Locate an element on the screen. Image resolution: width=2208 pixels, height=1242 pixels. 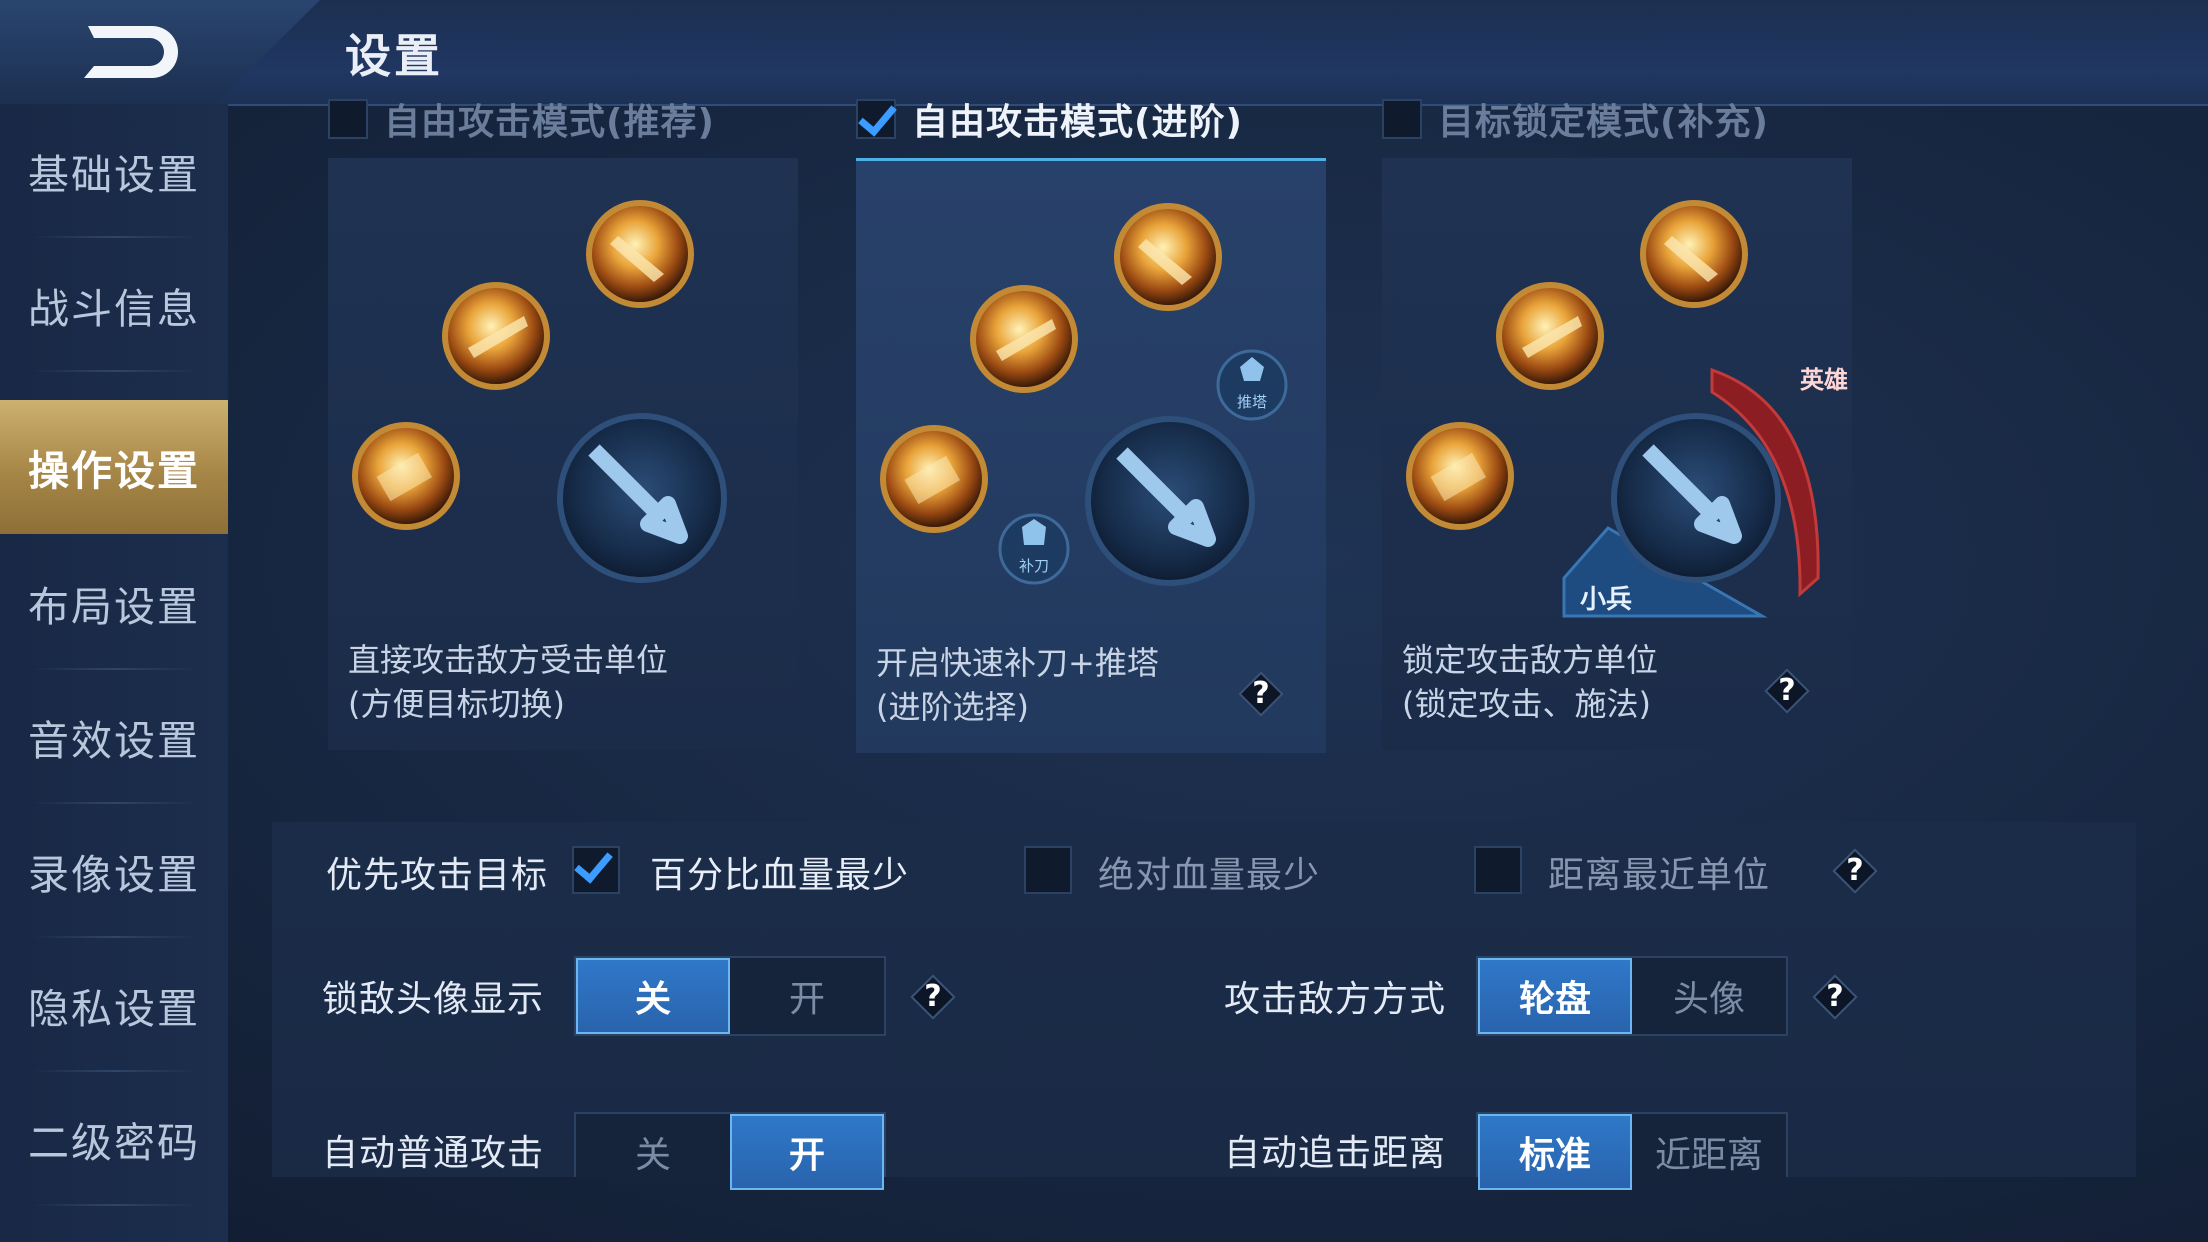
mode-card: 直接攻击敌方受击单位 (方便目标切换) is located at coordinates (563, 454).